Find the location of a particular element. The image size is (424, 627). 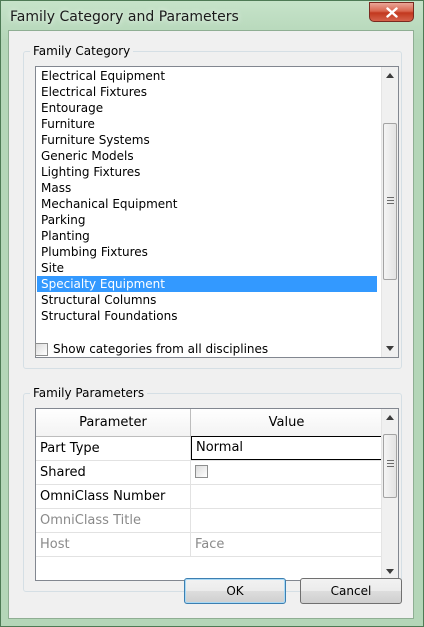

column-header-value: Value is located at coordinates (286, 422).